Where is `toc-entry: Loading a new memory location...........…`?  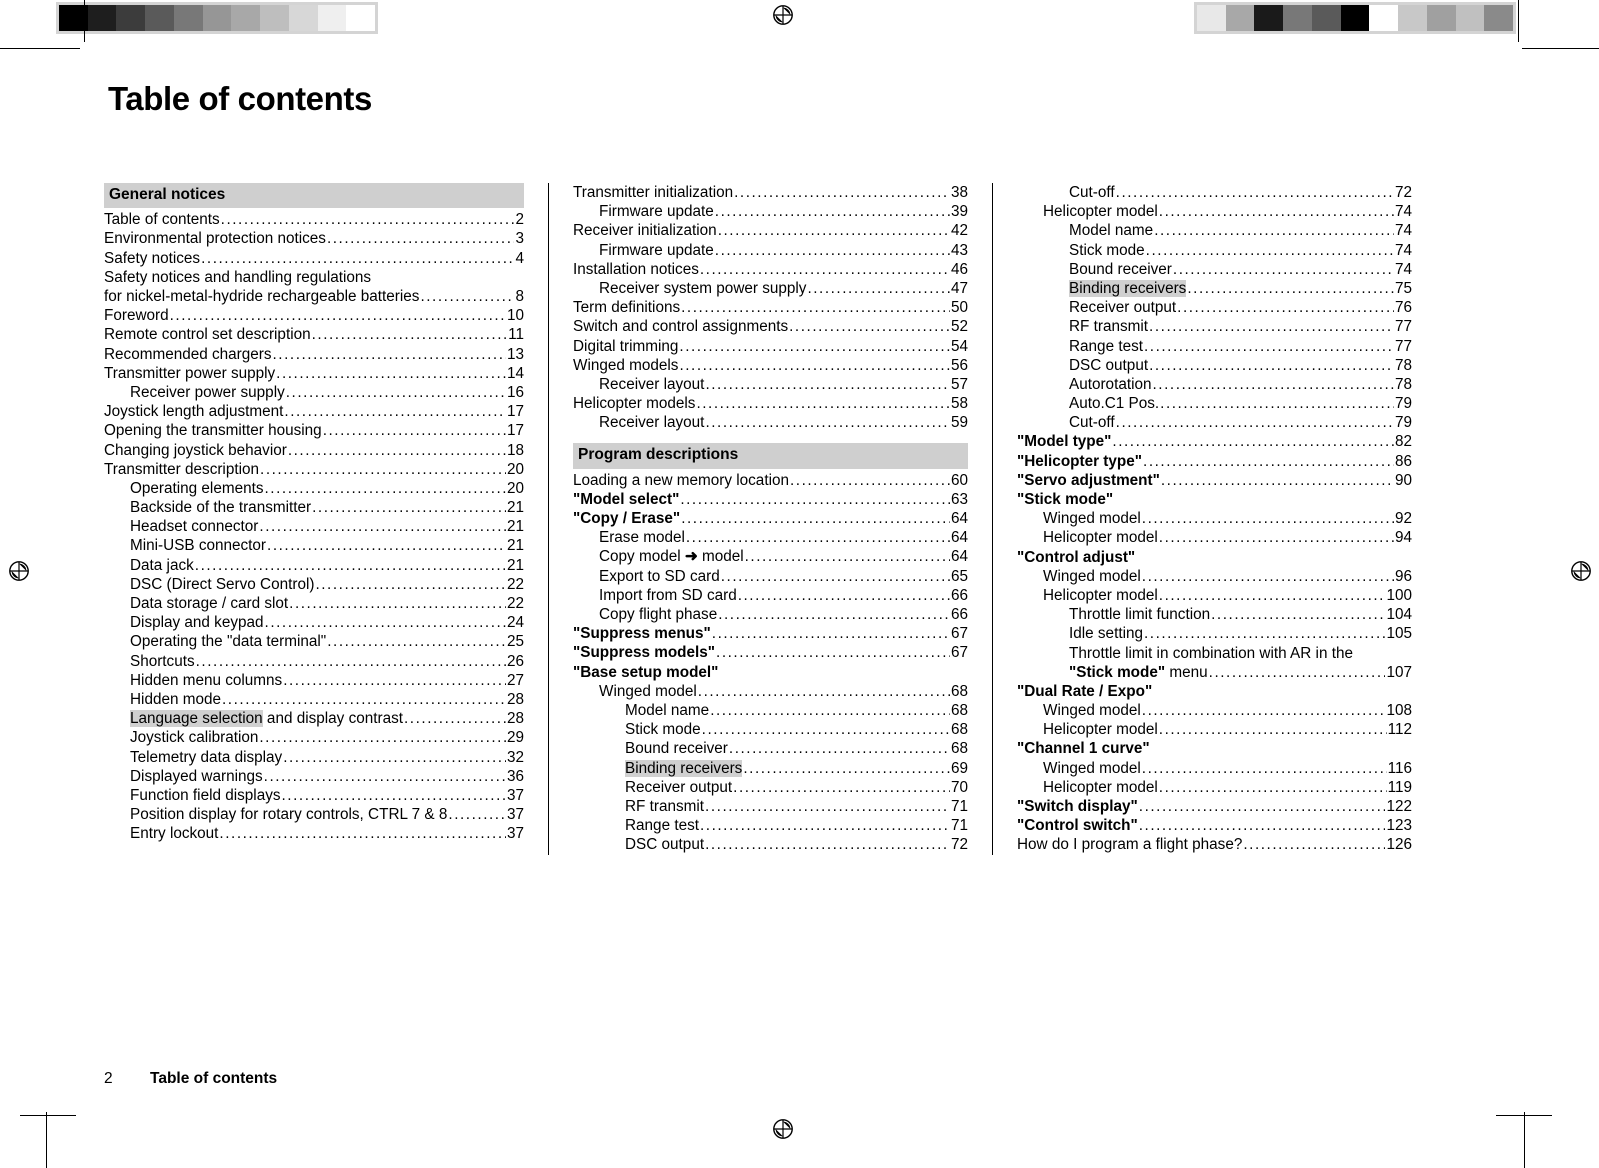 toc-entry: Loading a new memory location...........… is located at coordinates (770, 480).